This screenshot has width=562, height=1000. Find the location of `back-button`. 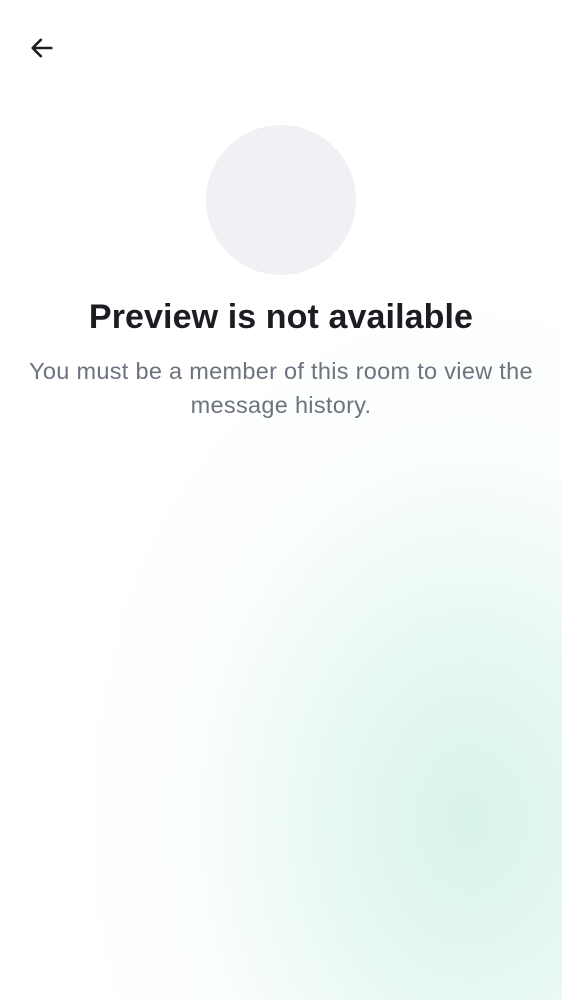

back-button is located at coordinates (42, 50).